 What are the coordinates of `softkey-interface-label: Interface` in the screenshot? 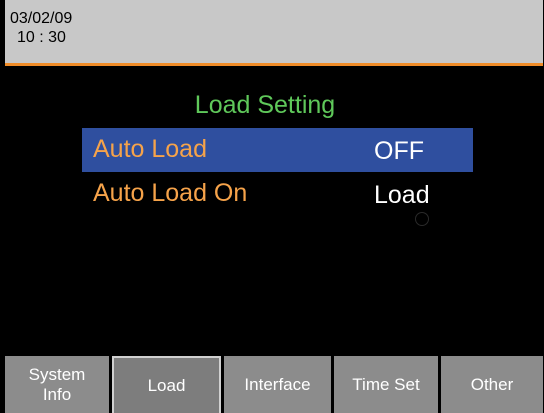 It's located at (277, 384).